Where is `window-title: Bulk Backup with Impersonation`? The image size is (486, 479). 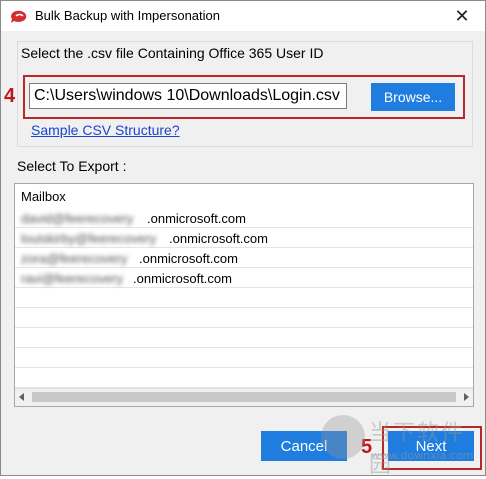
window-title: Bulk Backup with Impersonation is located at coordinates (127, 15).